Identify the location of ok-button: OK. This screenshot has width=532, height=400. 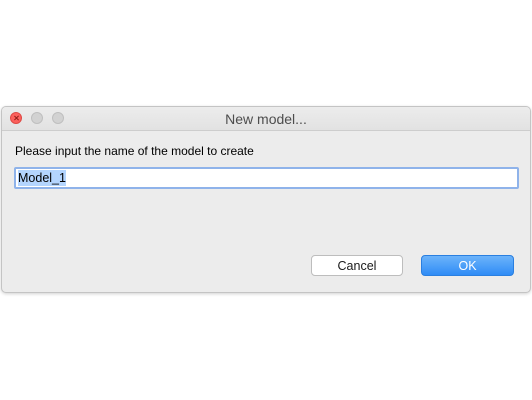
(467, 265).